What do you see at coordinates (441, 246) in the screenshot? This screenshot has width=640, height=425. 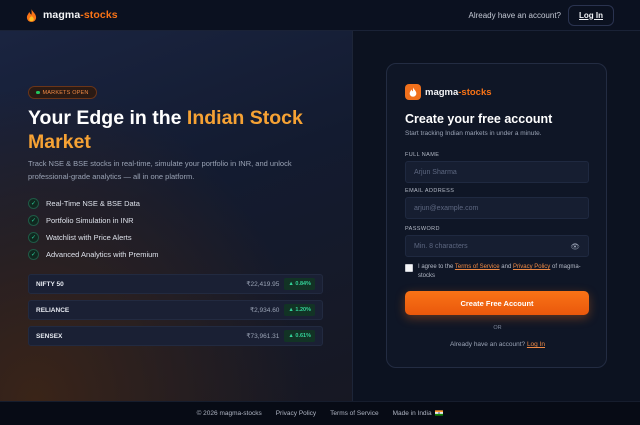 I see `password-placeholder: Min. 8 characters` at bounding box center [441, 246].